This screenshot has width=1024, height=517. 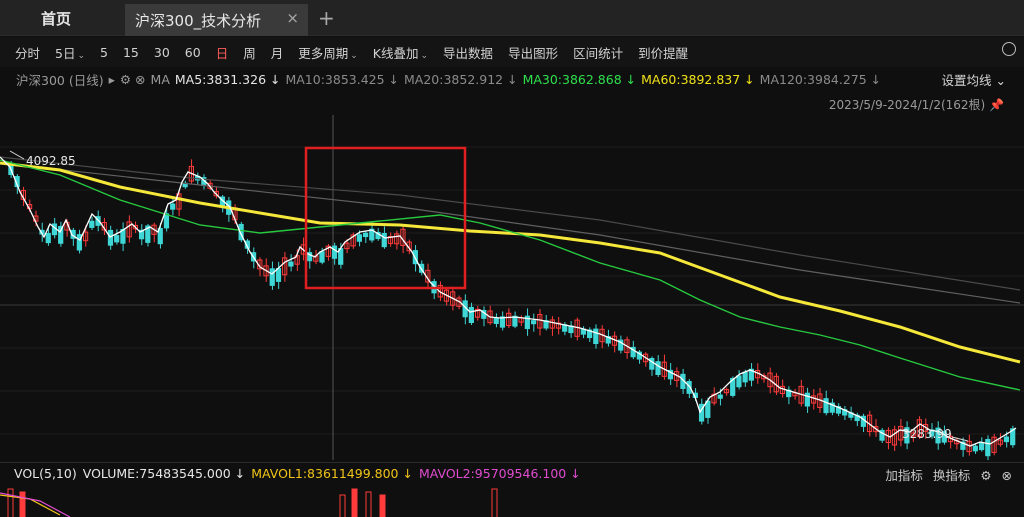 I want to click on add-indicator-button: 加指标, so click(x=904, y=475).